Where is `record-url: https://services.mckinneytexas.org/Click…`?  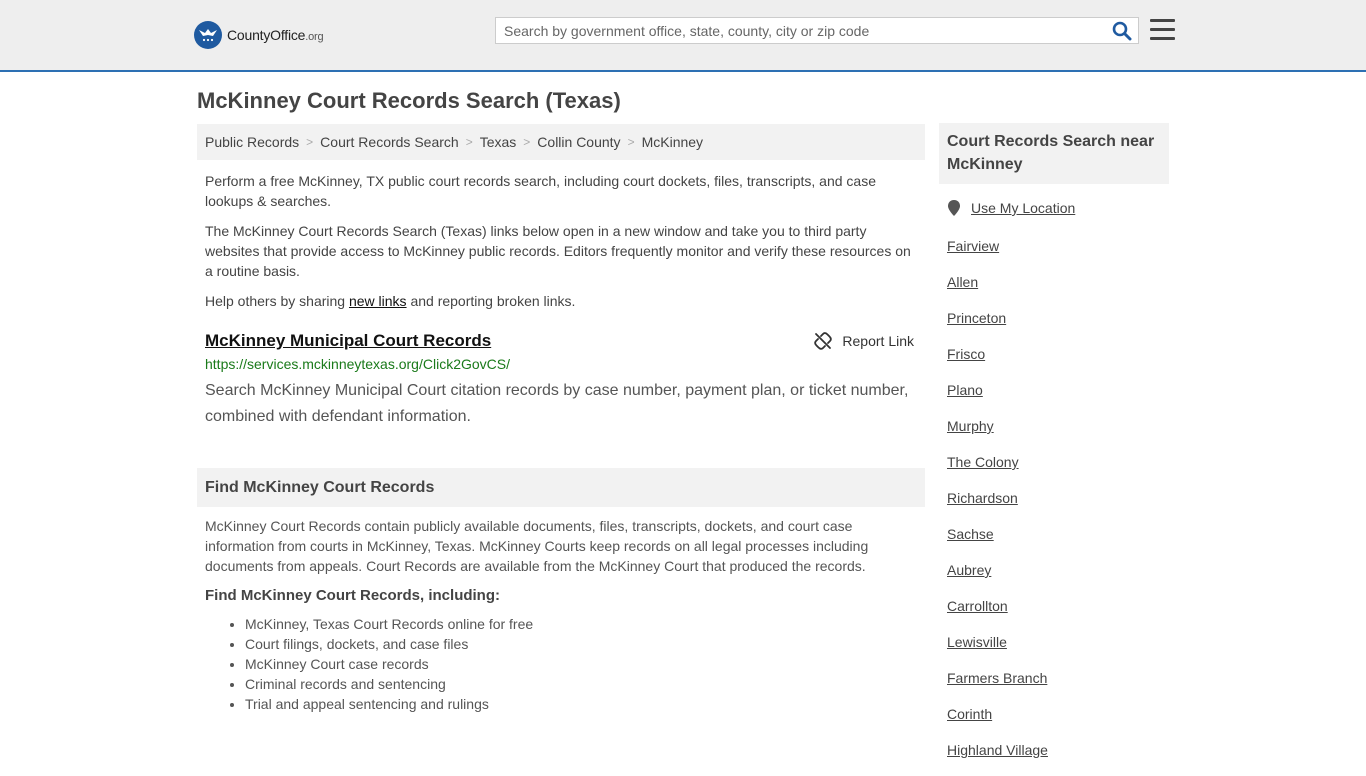
record-url: https://services.mckinneytexas.org/Click… is located at coordinates (357, 364).